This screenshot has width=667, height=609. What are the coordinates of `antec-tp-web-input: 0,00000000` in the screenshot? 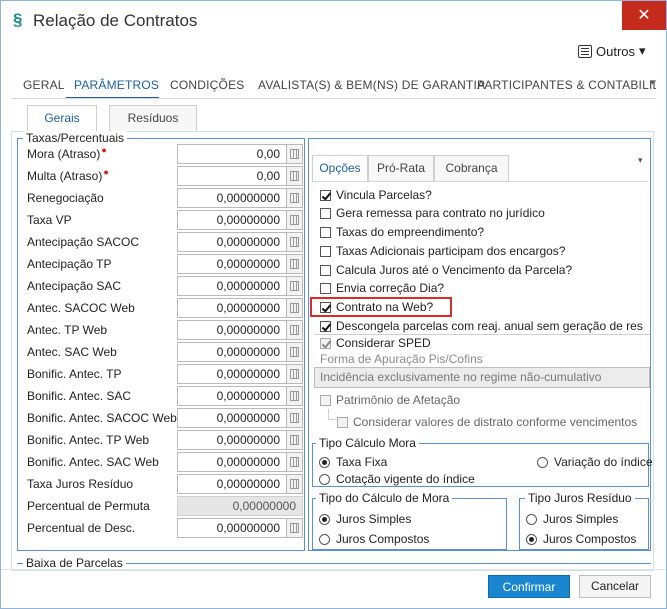 It's located at (232, 330).